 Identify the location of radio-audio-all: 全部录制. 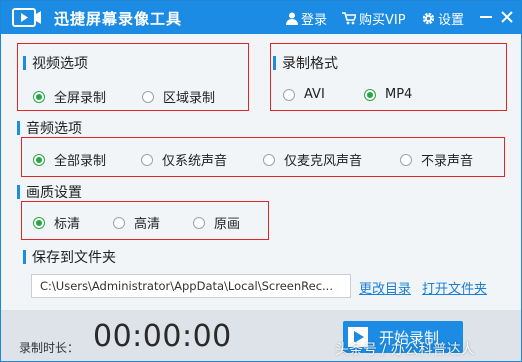
(69, 159).